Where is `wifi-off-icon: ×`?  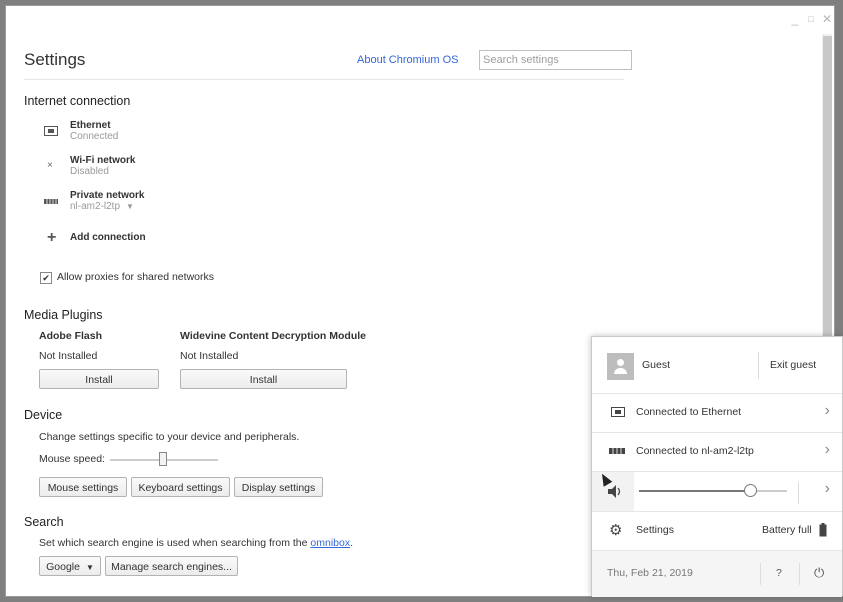
wifi-off-icon: × is located at coordinates (50, 165).